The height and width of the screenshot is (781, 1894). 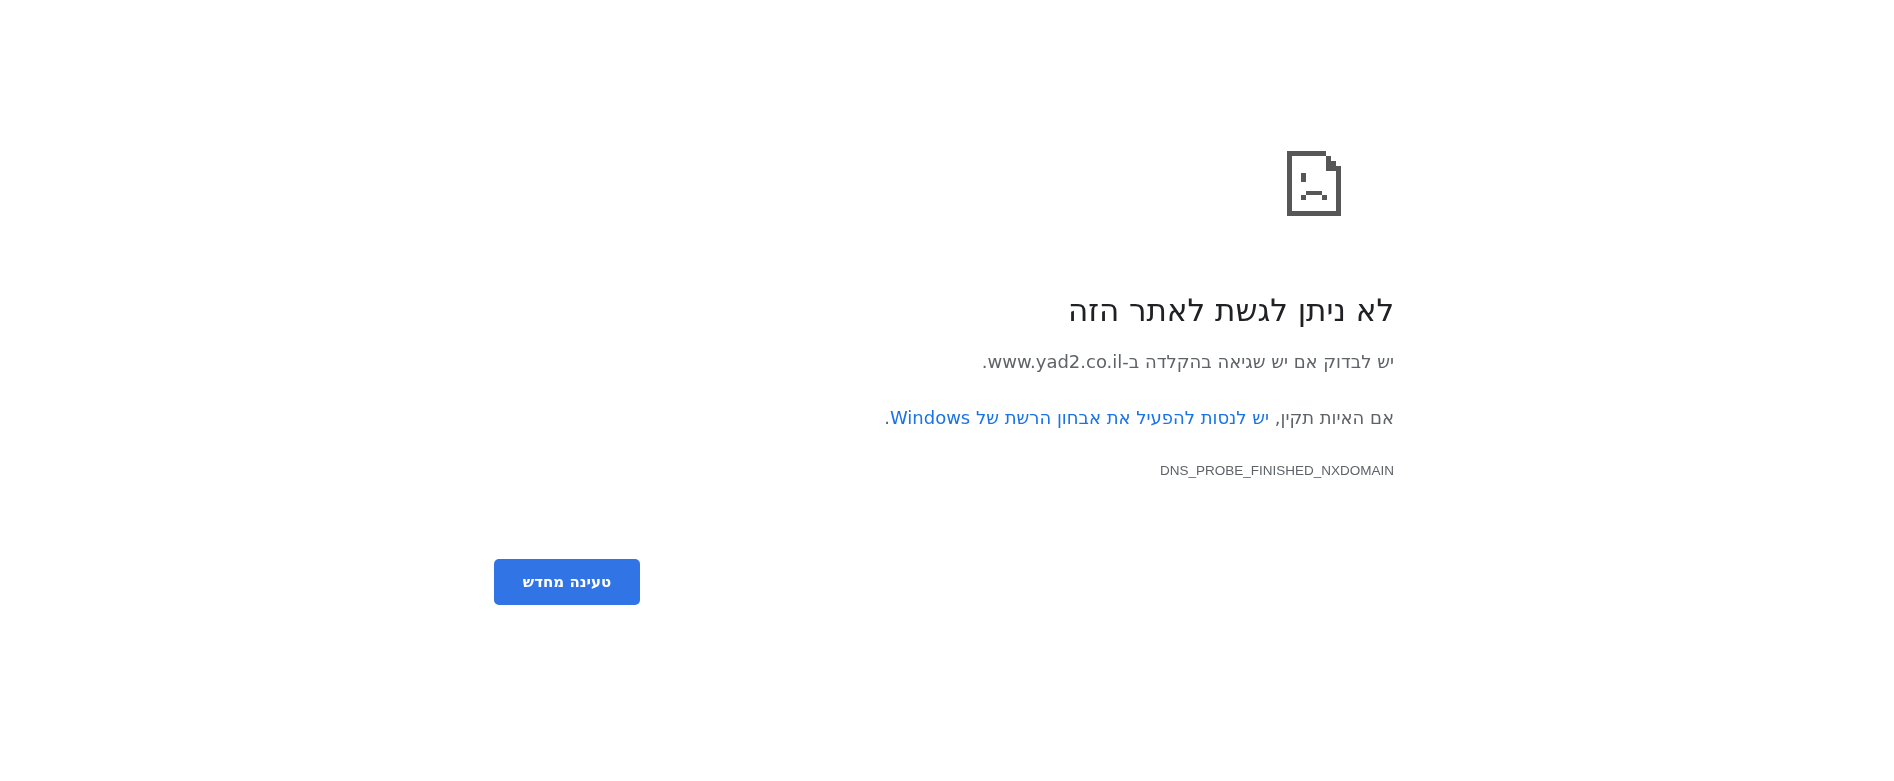 I want to click on error-title: לא ניתן לגשת לאתר הזה, so click(x=1230, y=310).